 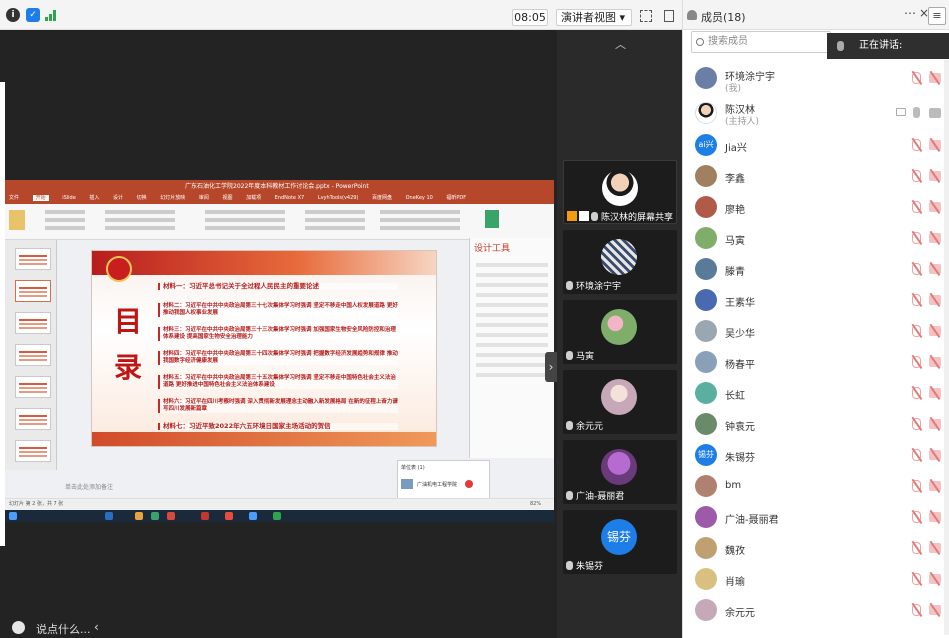 What do you see at coordinates (910, 13) in the screenshot?
I see `more-icon: ⋯` at bounding box center [910, 13].